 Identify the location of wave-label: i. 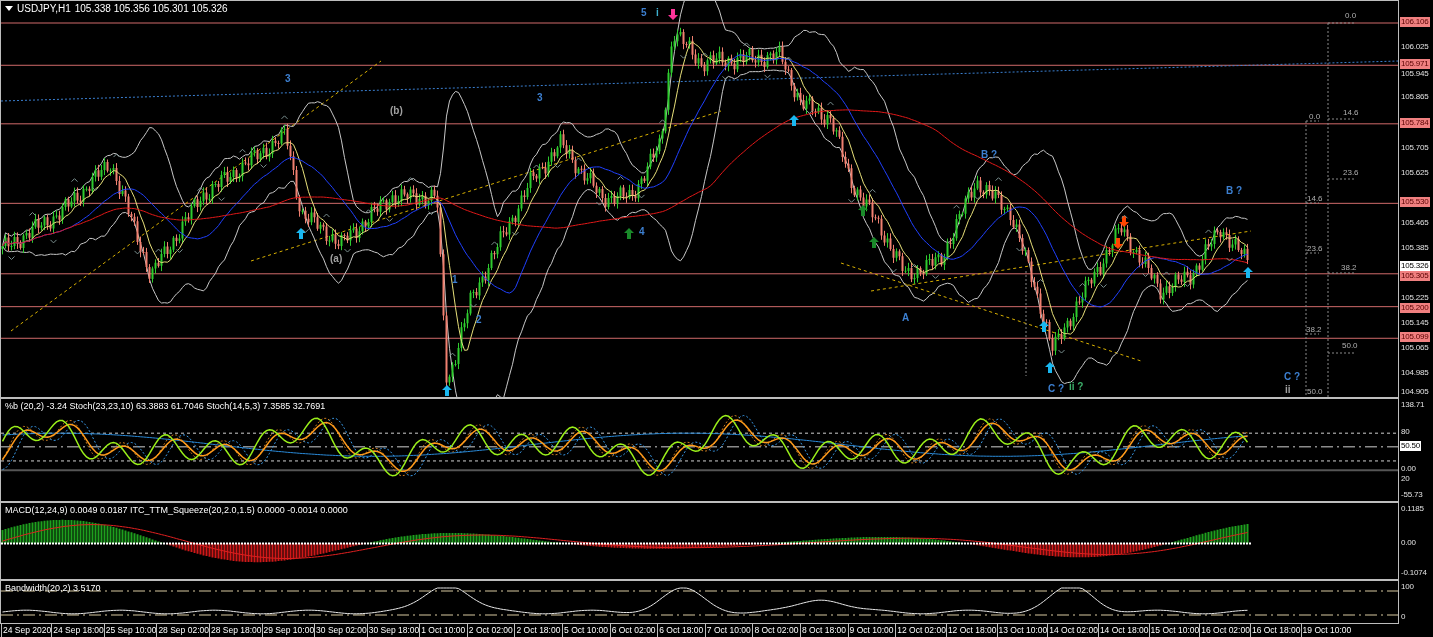
(657, 12).